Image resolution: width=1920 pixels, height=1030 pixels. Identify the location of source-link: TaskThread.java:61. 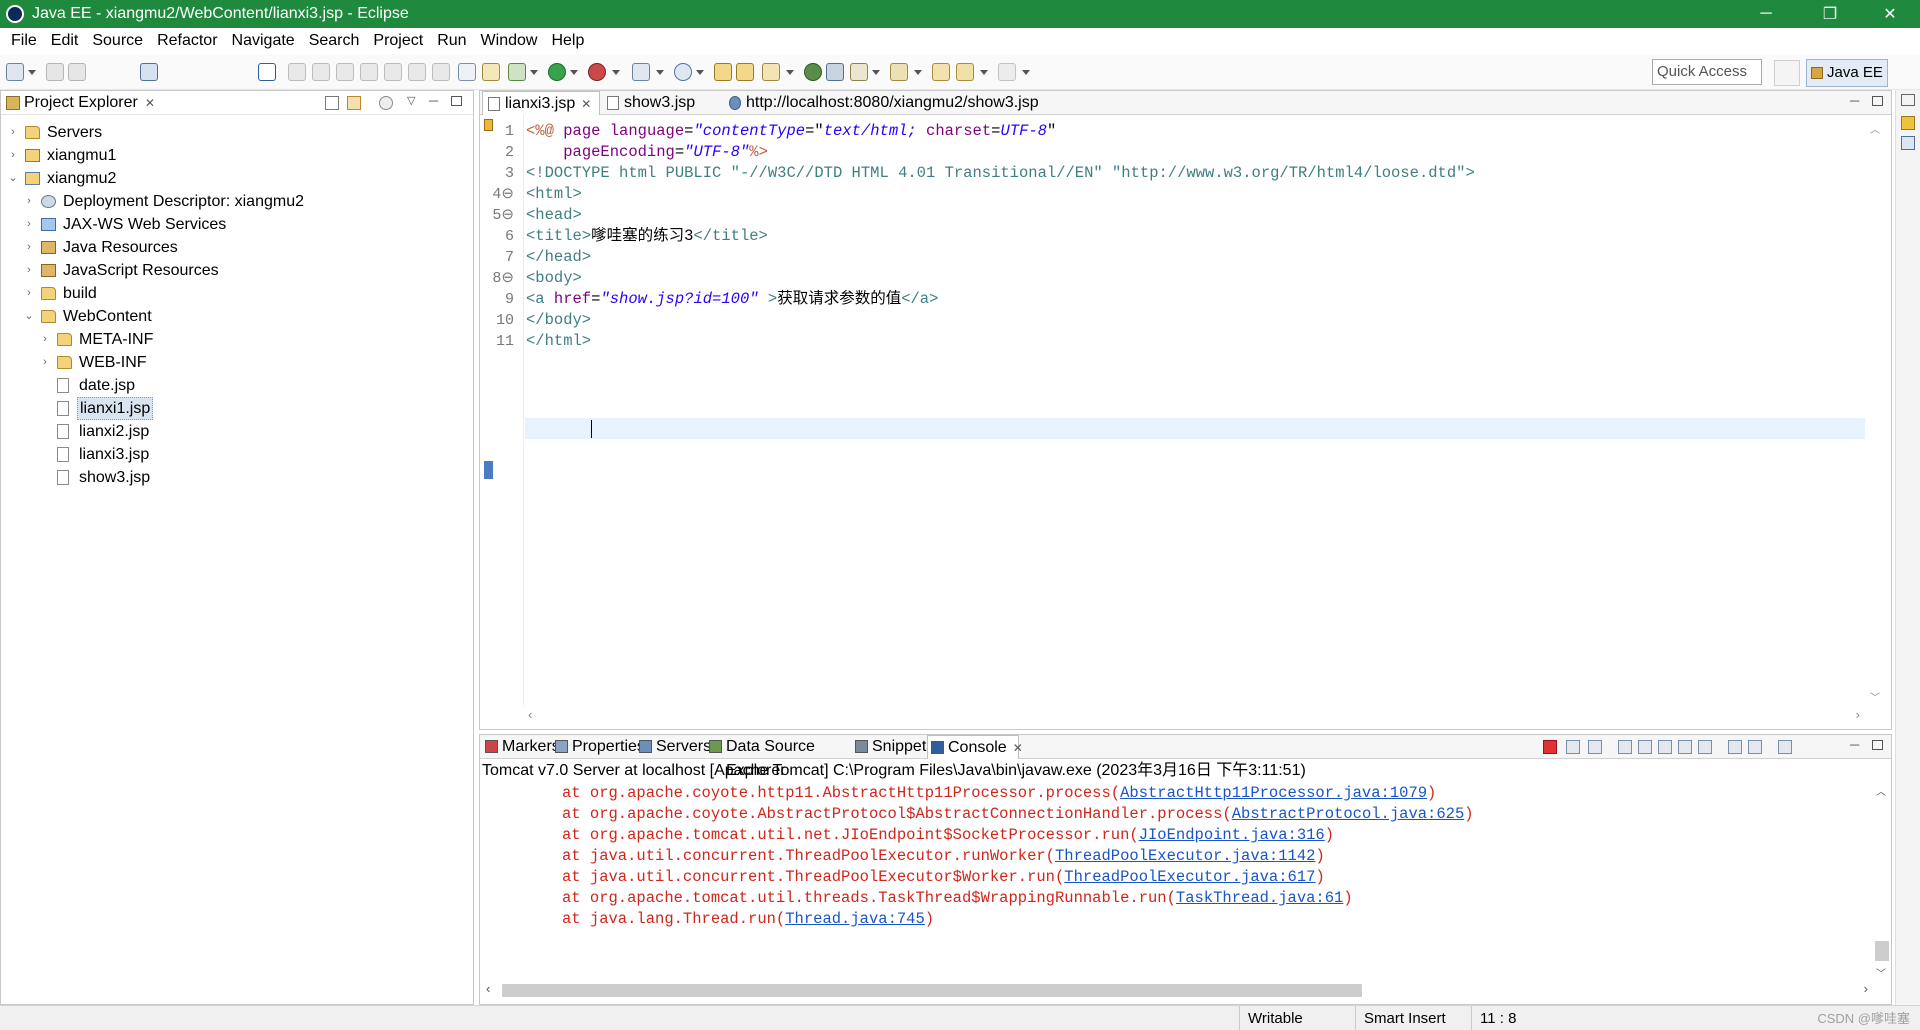
(1259, 898).